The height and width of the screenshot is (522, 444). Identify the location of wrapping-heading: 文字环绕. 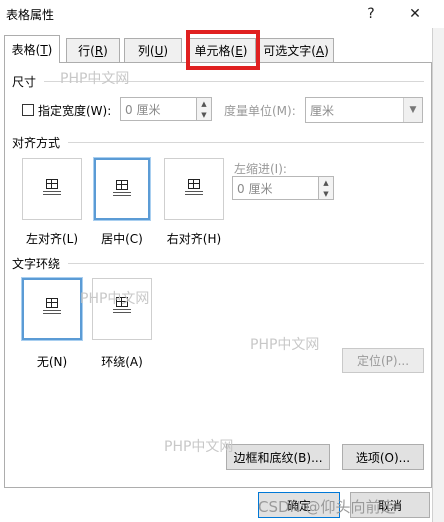
(36, 264).